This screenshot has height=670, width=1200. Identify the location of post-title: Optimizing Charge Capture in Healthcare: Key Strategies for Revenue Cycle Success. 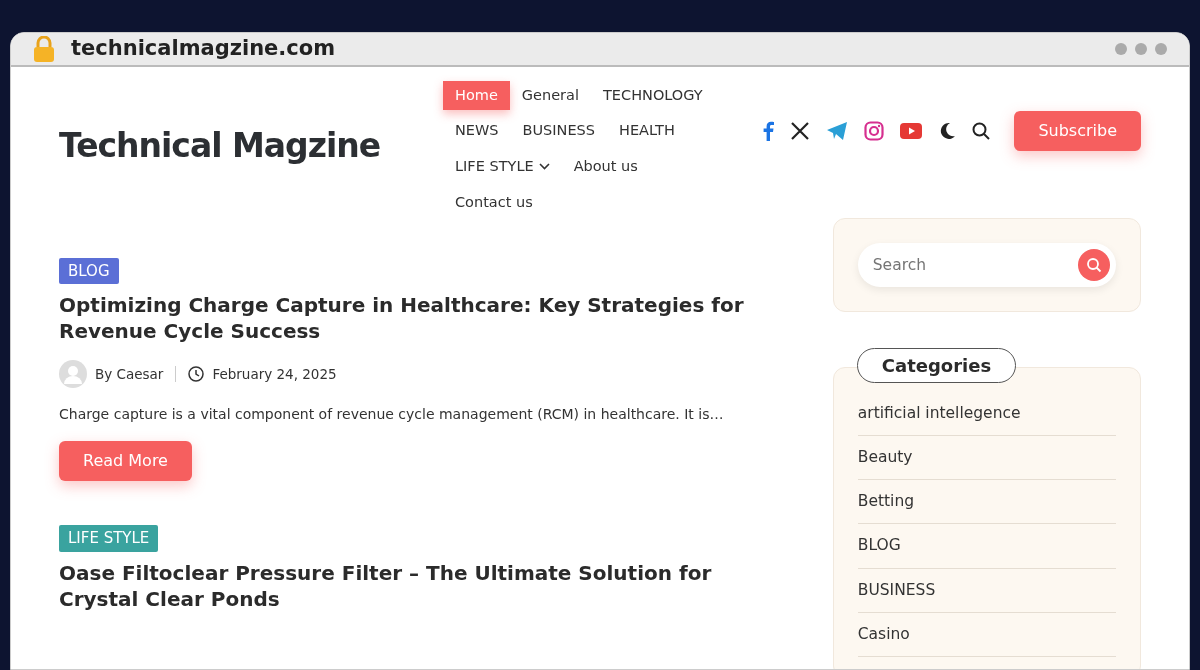
(422, 318).